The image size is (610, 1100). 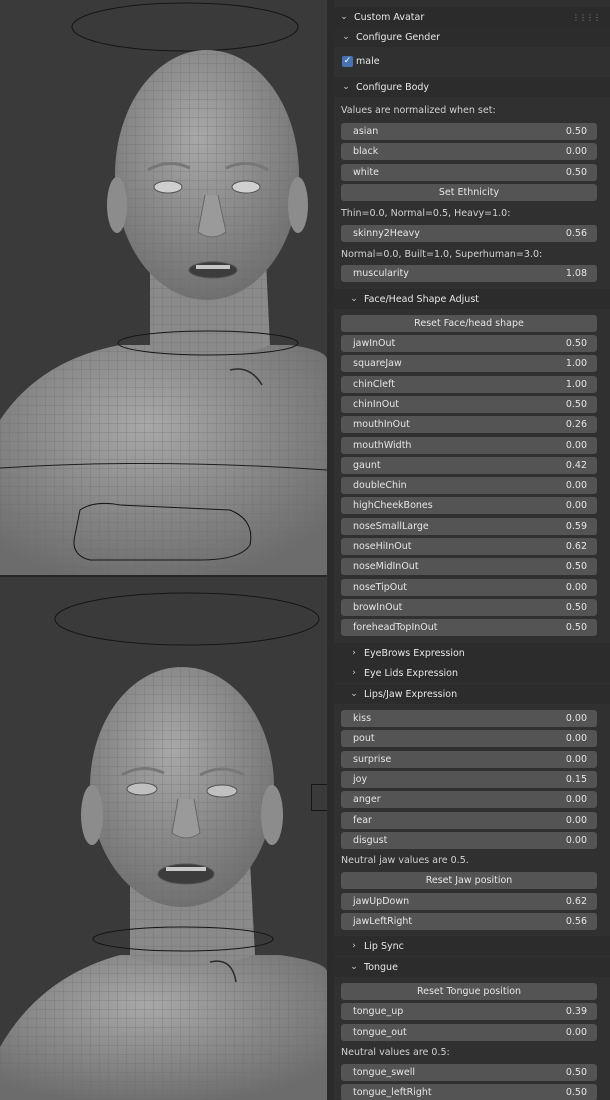 I want to click on panel-header-custom-avatar: ⌄ Custom Avatar ⋮⋮⋮⋮, so click(x=472, y=17).